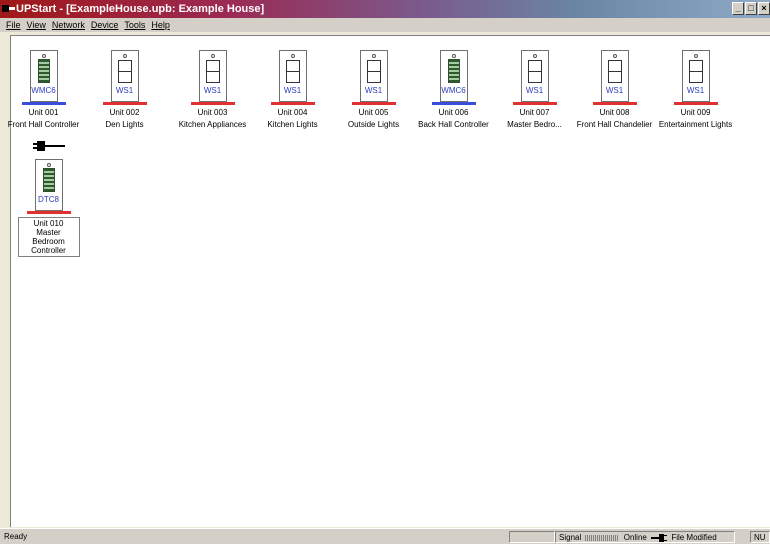 This screenshot has height=544, width=770. I want to click on menu-tools: Tools, so click(134, 25).